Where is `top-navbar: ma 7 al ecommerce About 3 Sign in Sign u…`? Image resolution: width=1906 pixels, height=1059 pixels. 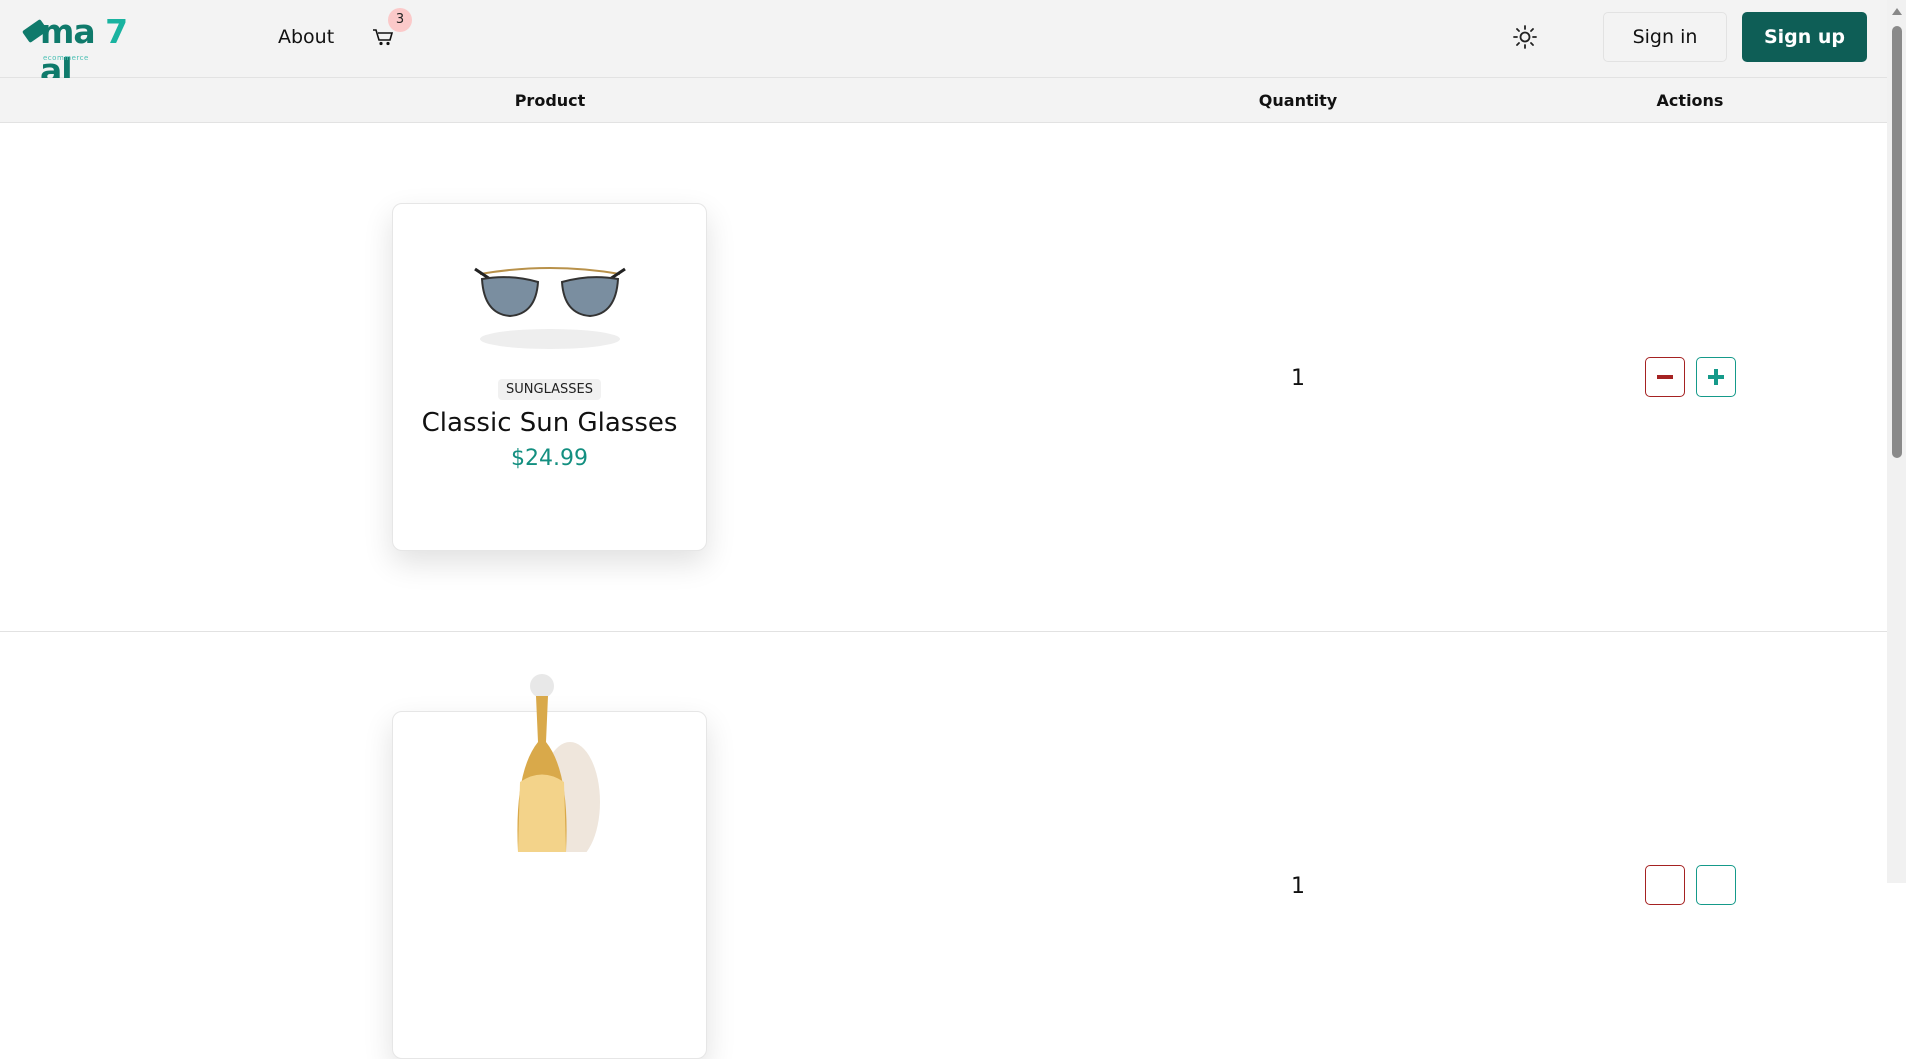 top-navbar: ma 7 al ecommerce About 3 Sign in Sign u… is located at coordinates (943, 45).